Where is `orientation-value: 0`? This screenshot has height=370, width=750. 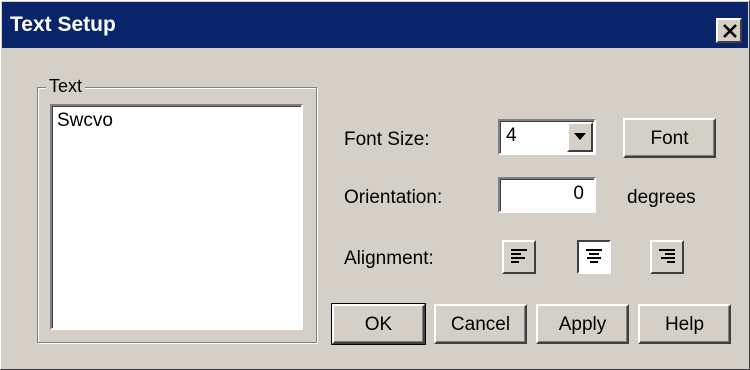 orientation-value: 0 is located at coordinates (578, 193).